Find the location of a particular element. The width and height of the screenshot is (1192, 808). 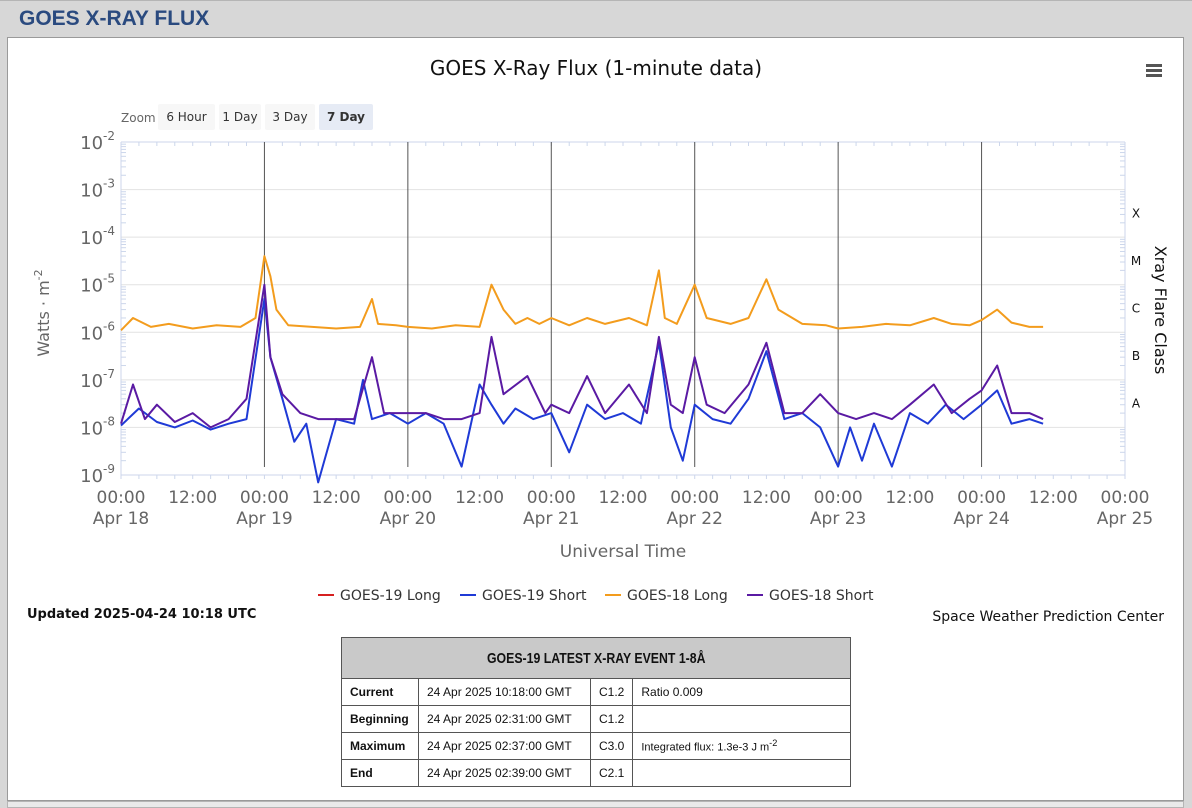

flare-class-label: A is located at coordinates (1136, 404).